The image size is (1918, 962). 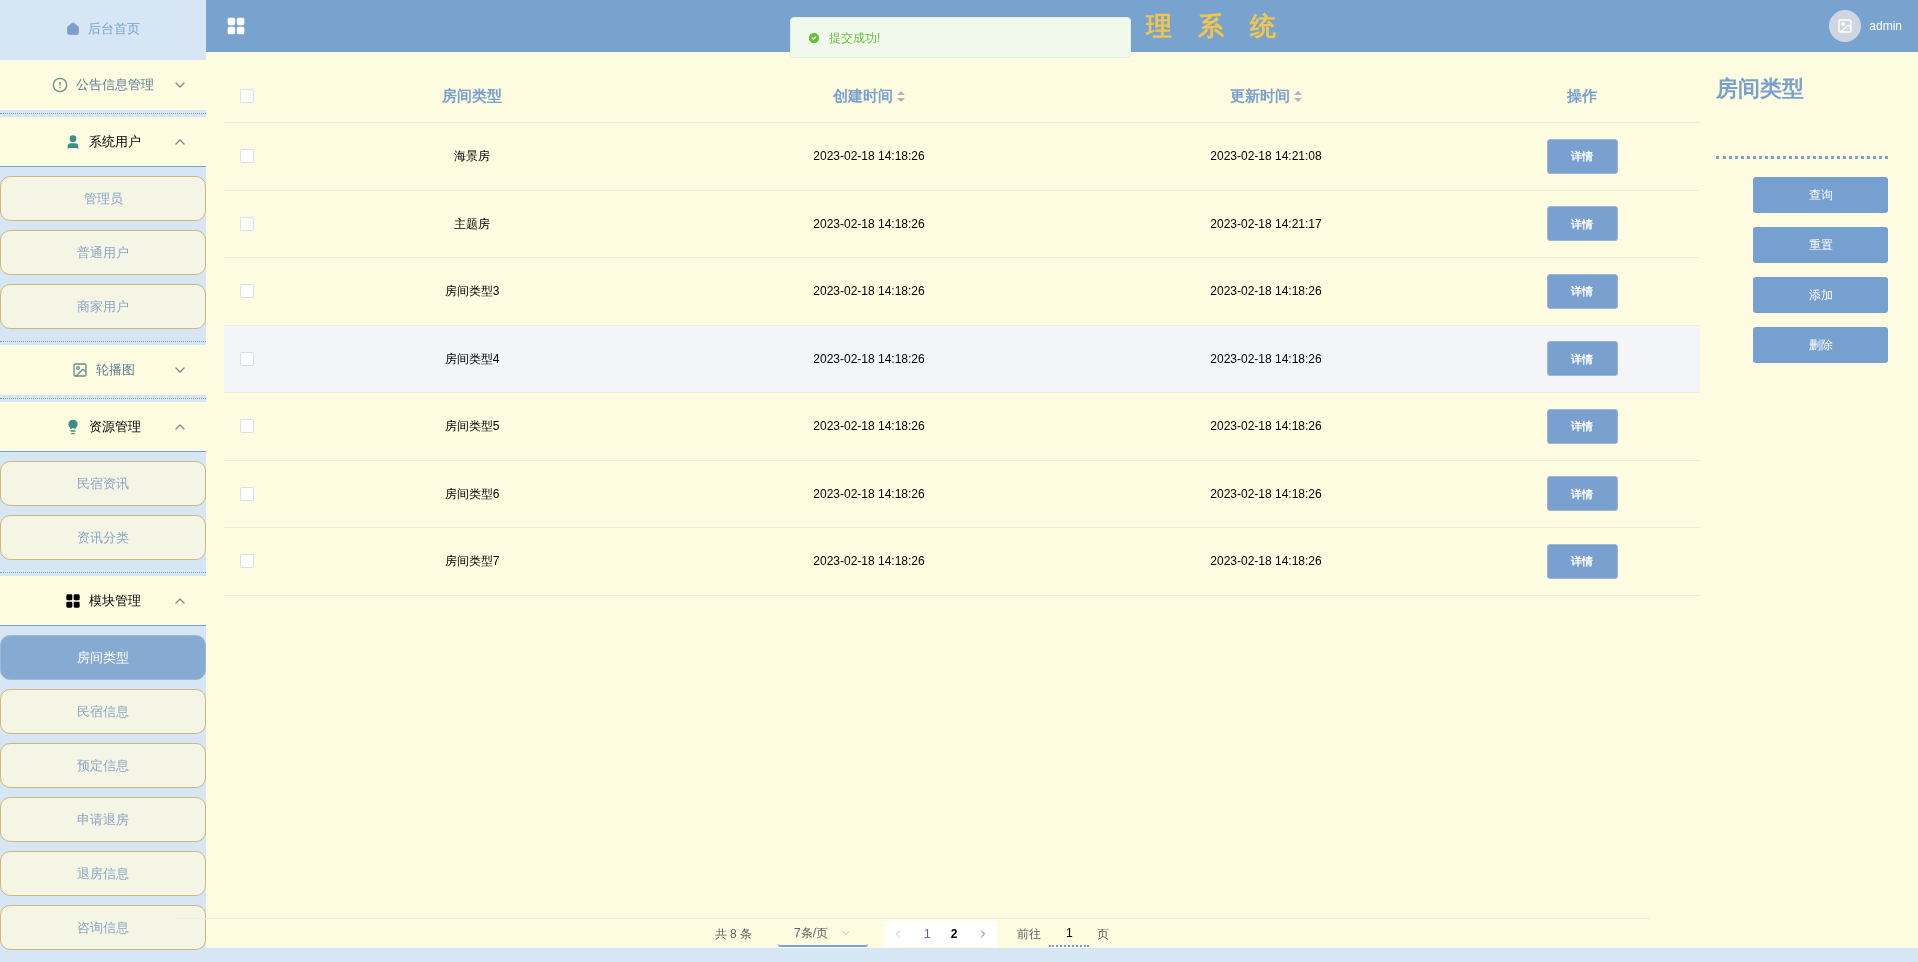 I want to click on success-icon, so click(x=814, y=37).